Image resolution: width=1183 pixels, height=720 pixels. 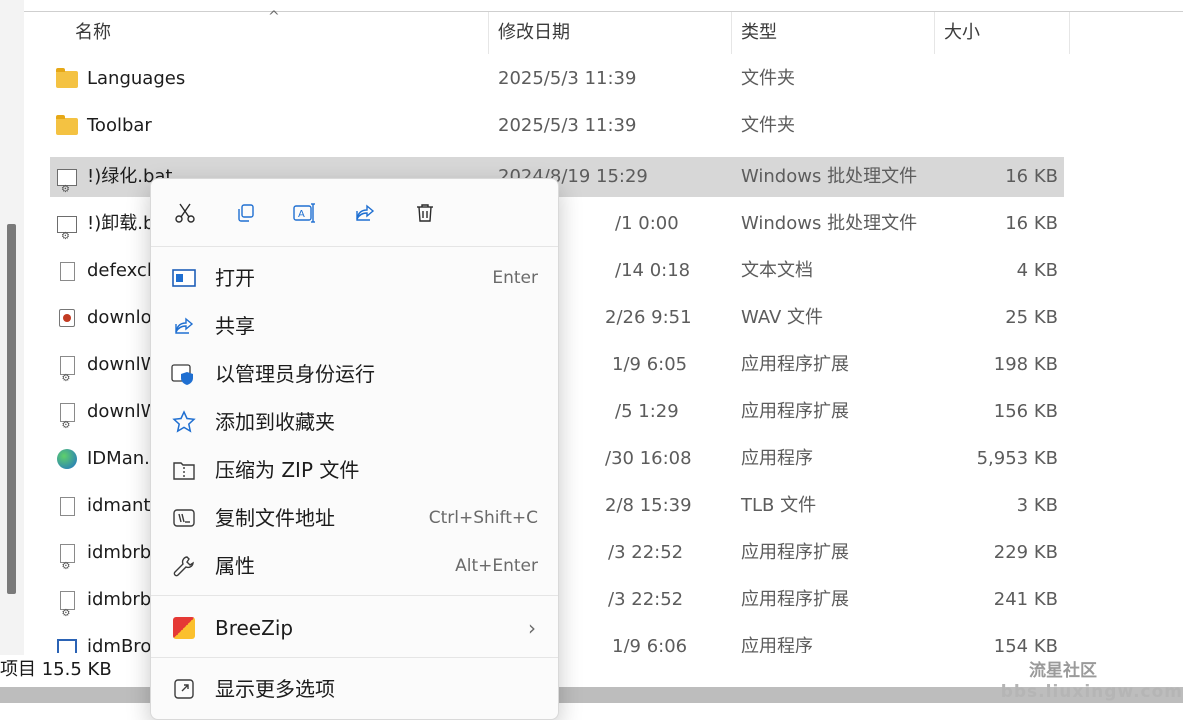 I want to click on file-date: 2/8 15:39, so click(x=648, y=505).